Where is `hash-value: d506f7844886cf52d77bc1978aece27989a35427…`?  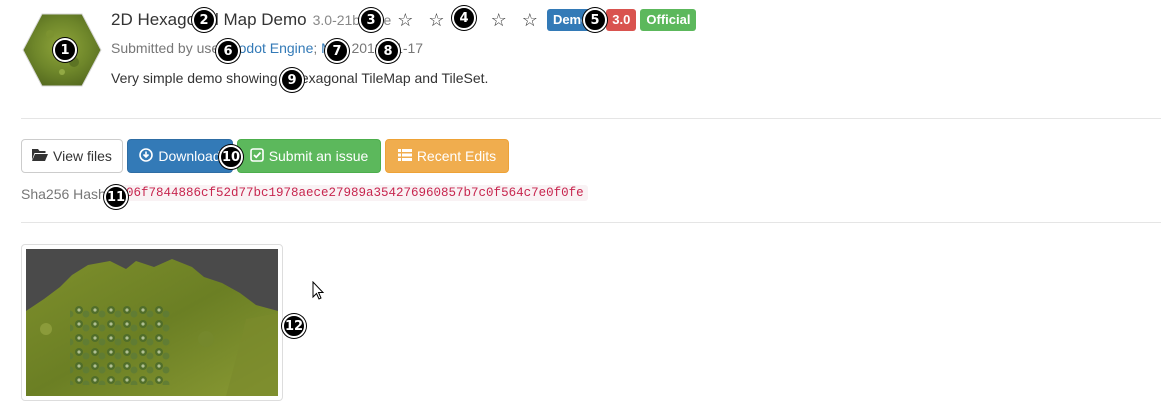 hash-value: d506f7844886cf52d77bc1978aece27989a35427… is located at coordinates (347, 193).